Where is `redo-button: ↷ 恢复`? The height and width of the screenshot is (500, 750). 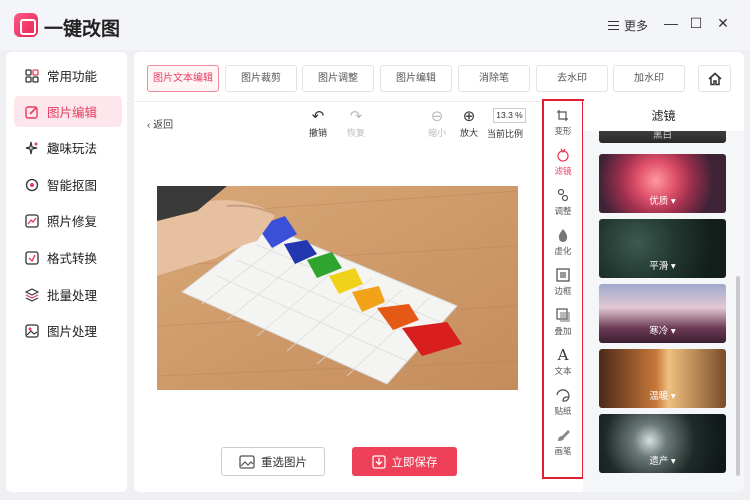
redo-button: ↷ 恢复 is located at coordinates (356, 123).